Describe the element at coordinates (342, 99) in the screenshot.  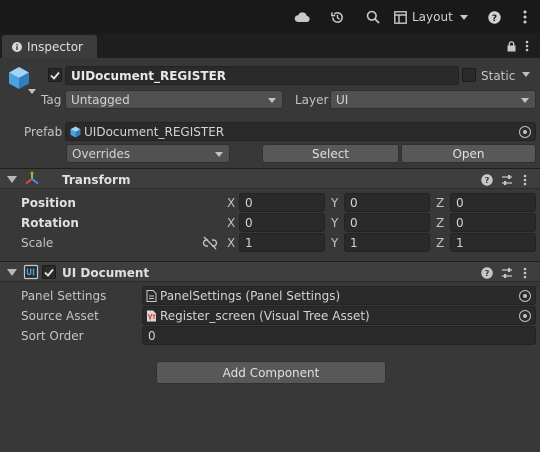
I see `layer-value: UI` at that location.